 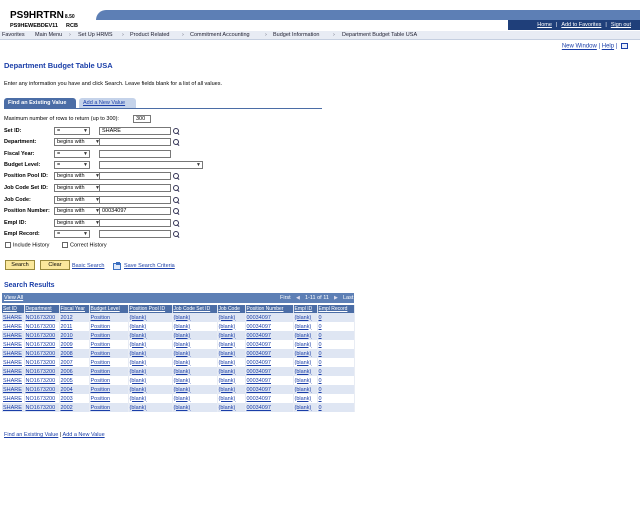 I want to click on column-header: Fiscal Year, so click(x=74, y=309).